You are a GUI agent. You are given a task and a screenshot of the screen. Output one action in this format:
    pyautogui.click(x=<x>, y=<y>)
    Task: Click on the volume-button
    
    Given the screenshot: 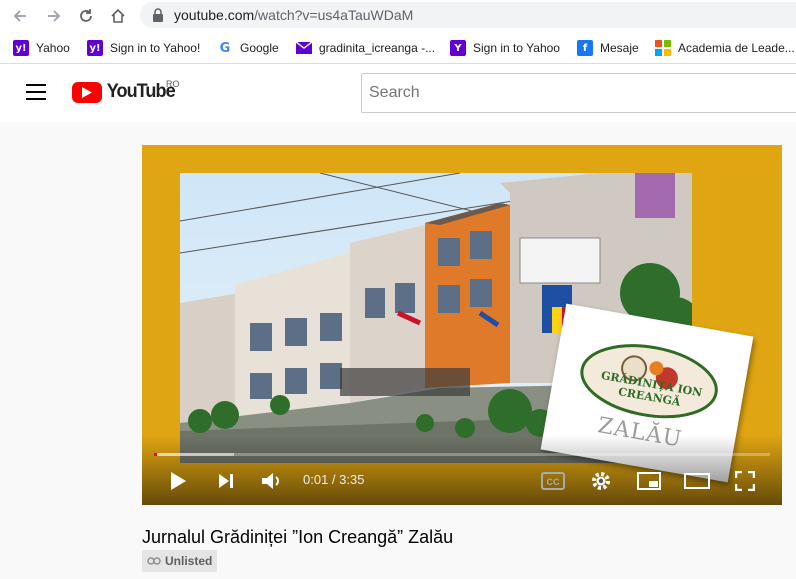 What is the action you would take?
    pyautogui.click(x=272, y=481)
    